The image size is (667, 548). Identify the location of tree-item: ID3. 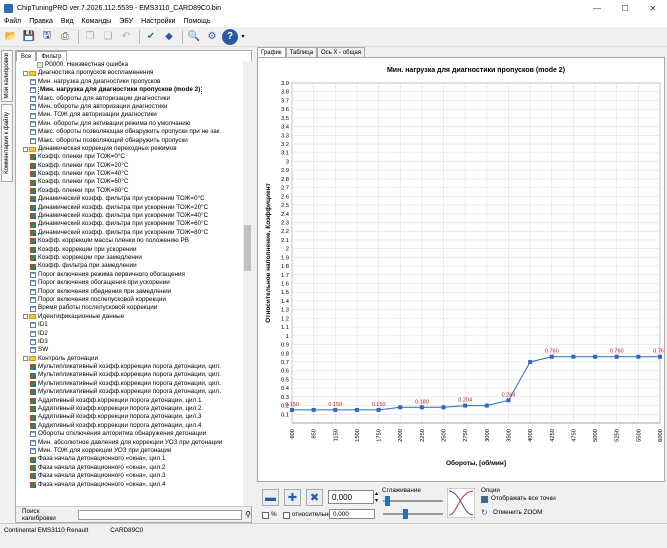
(129, 342).